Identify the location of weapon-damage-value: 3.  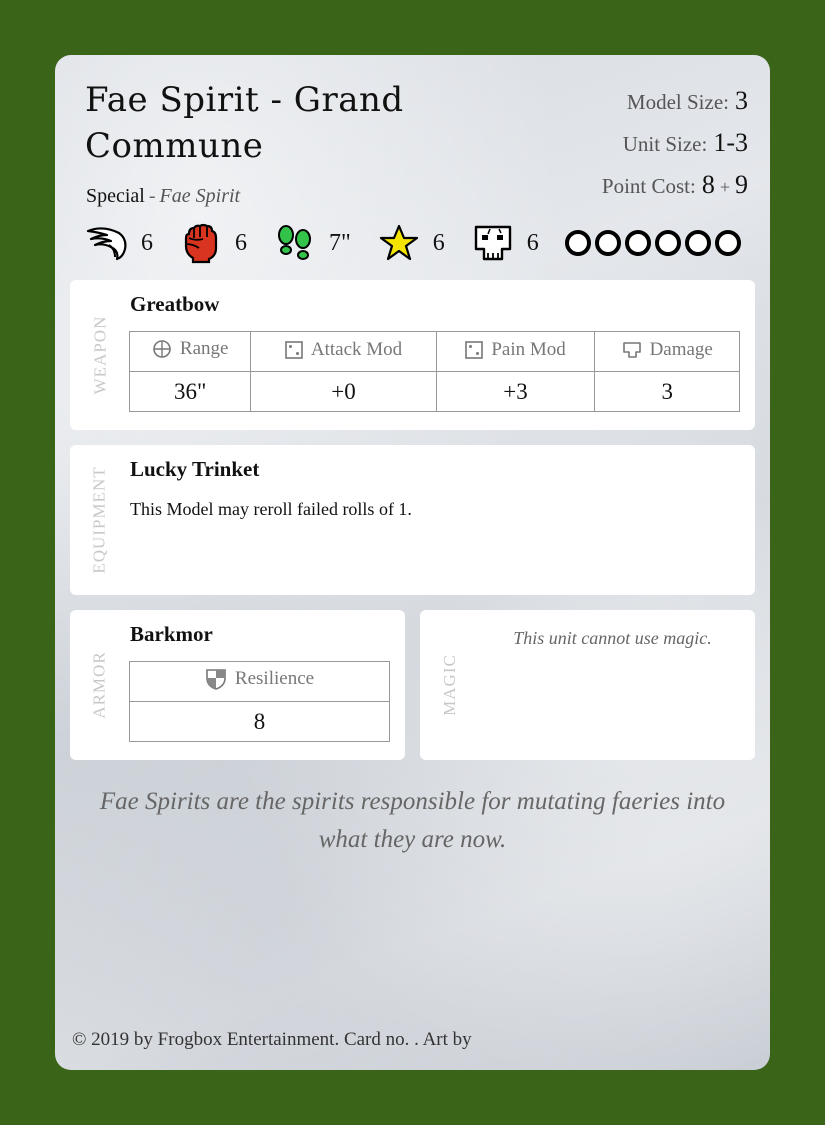
(667, 391).